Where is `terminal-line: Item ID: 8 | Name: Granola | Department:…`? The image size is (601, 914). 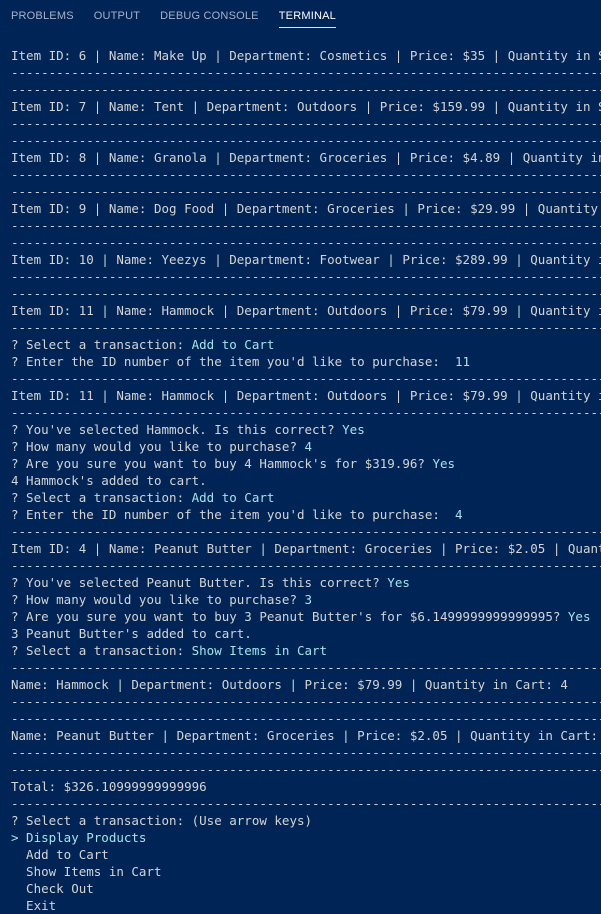 terminal-line: Item ID: 8 | Name: Granola | Department:… is located at coordinates (306, 157).